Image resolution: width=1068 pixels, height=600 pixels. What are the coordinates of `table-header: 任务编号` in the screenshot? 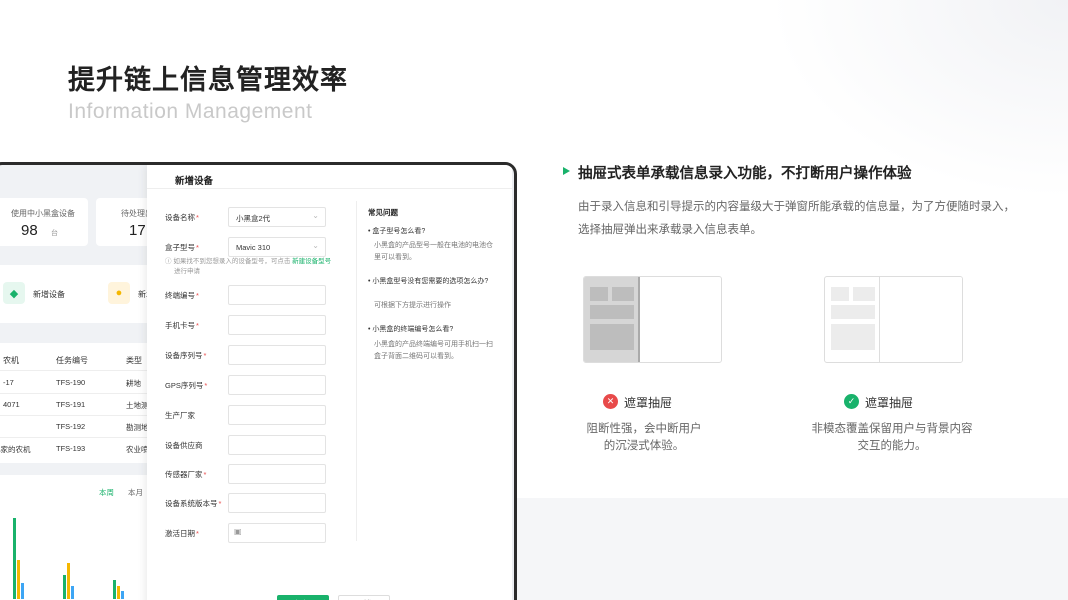 It's located at (72, 360).